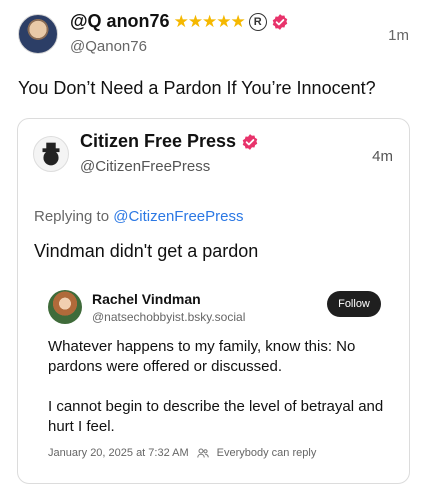  What do you see at coordinates (74, 216) in the screenshot?
I see `replying-to-label: Replying to` at bounding box center [74, 216].